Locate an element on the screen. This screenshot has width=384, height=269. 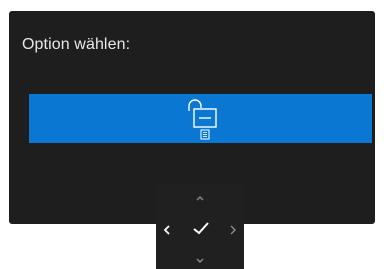
chevron-left-icon is located at coordinates (167, 230).